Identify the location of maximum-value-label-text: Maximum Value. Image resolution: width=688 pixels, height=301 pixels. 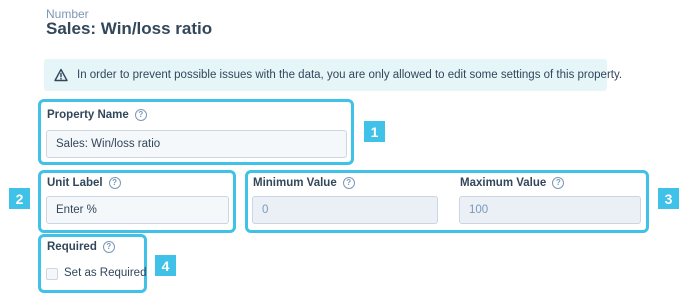
(503, 183).